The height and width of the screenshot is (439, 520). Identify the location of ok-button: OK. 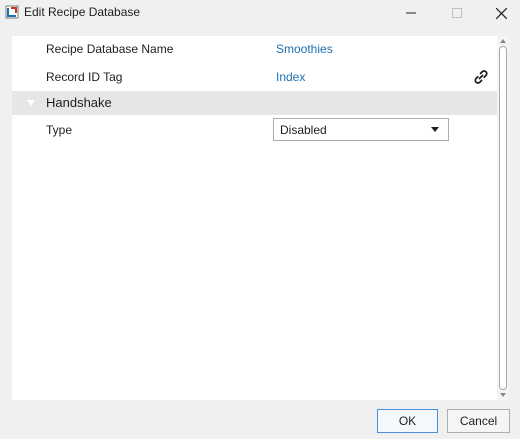
(407, 421).